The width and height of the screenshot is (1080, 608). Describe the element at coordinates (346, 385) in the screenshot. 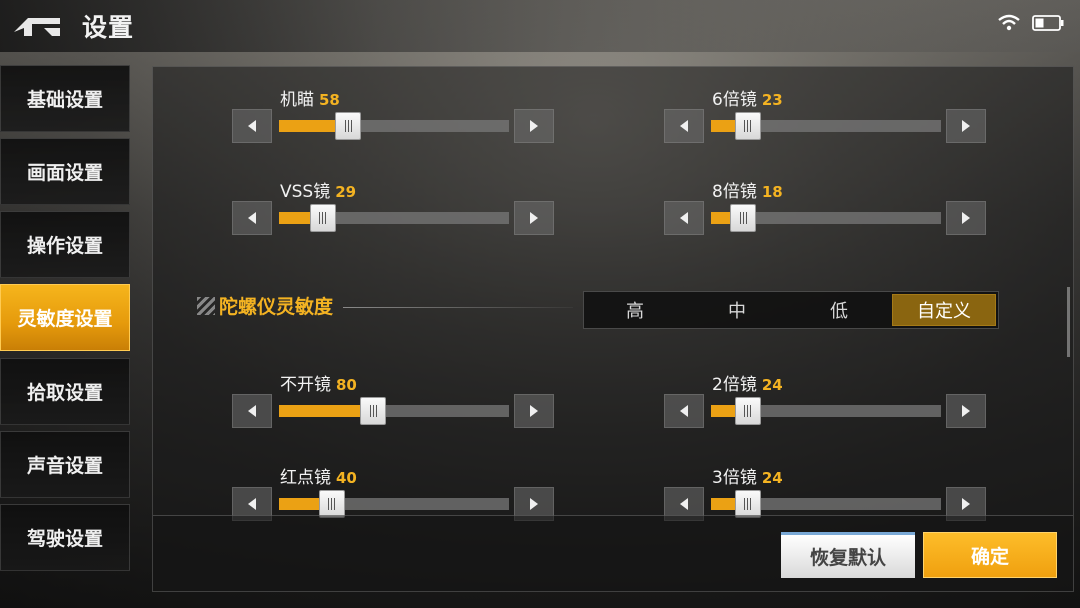

I see `slider-value: 80` at that location.